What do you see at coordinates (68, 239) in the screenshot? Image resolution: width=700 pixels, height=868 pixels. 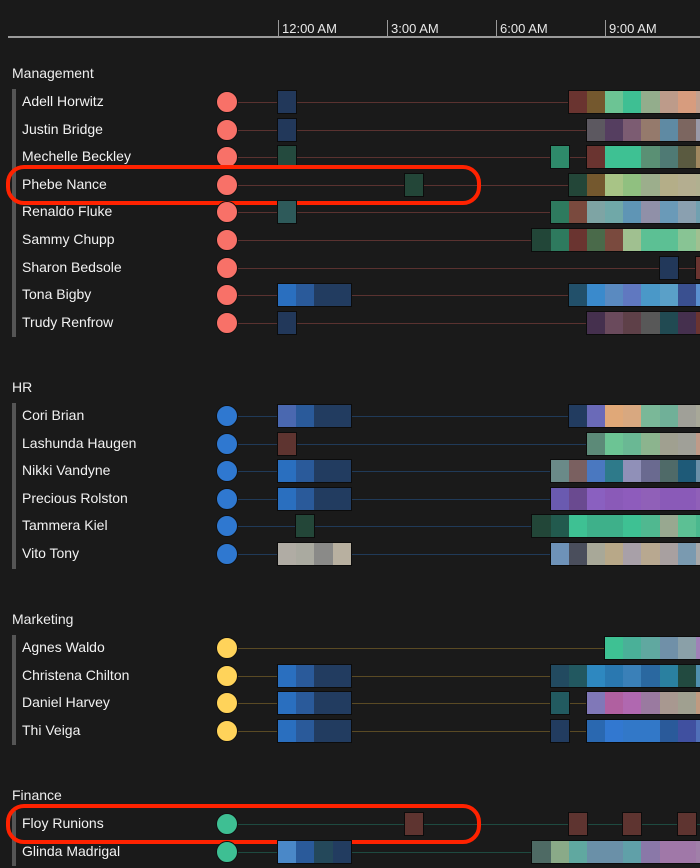 I see `person-name: Sammy Chupp` at bounding box center [68, 239].